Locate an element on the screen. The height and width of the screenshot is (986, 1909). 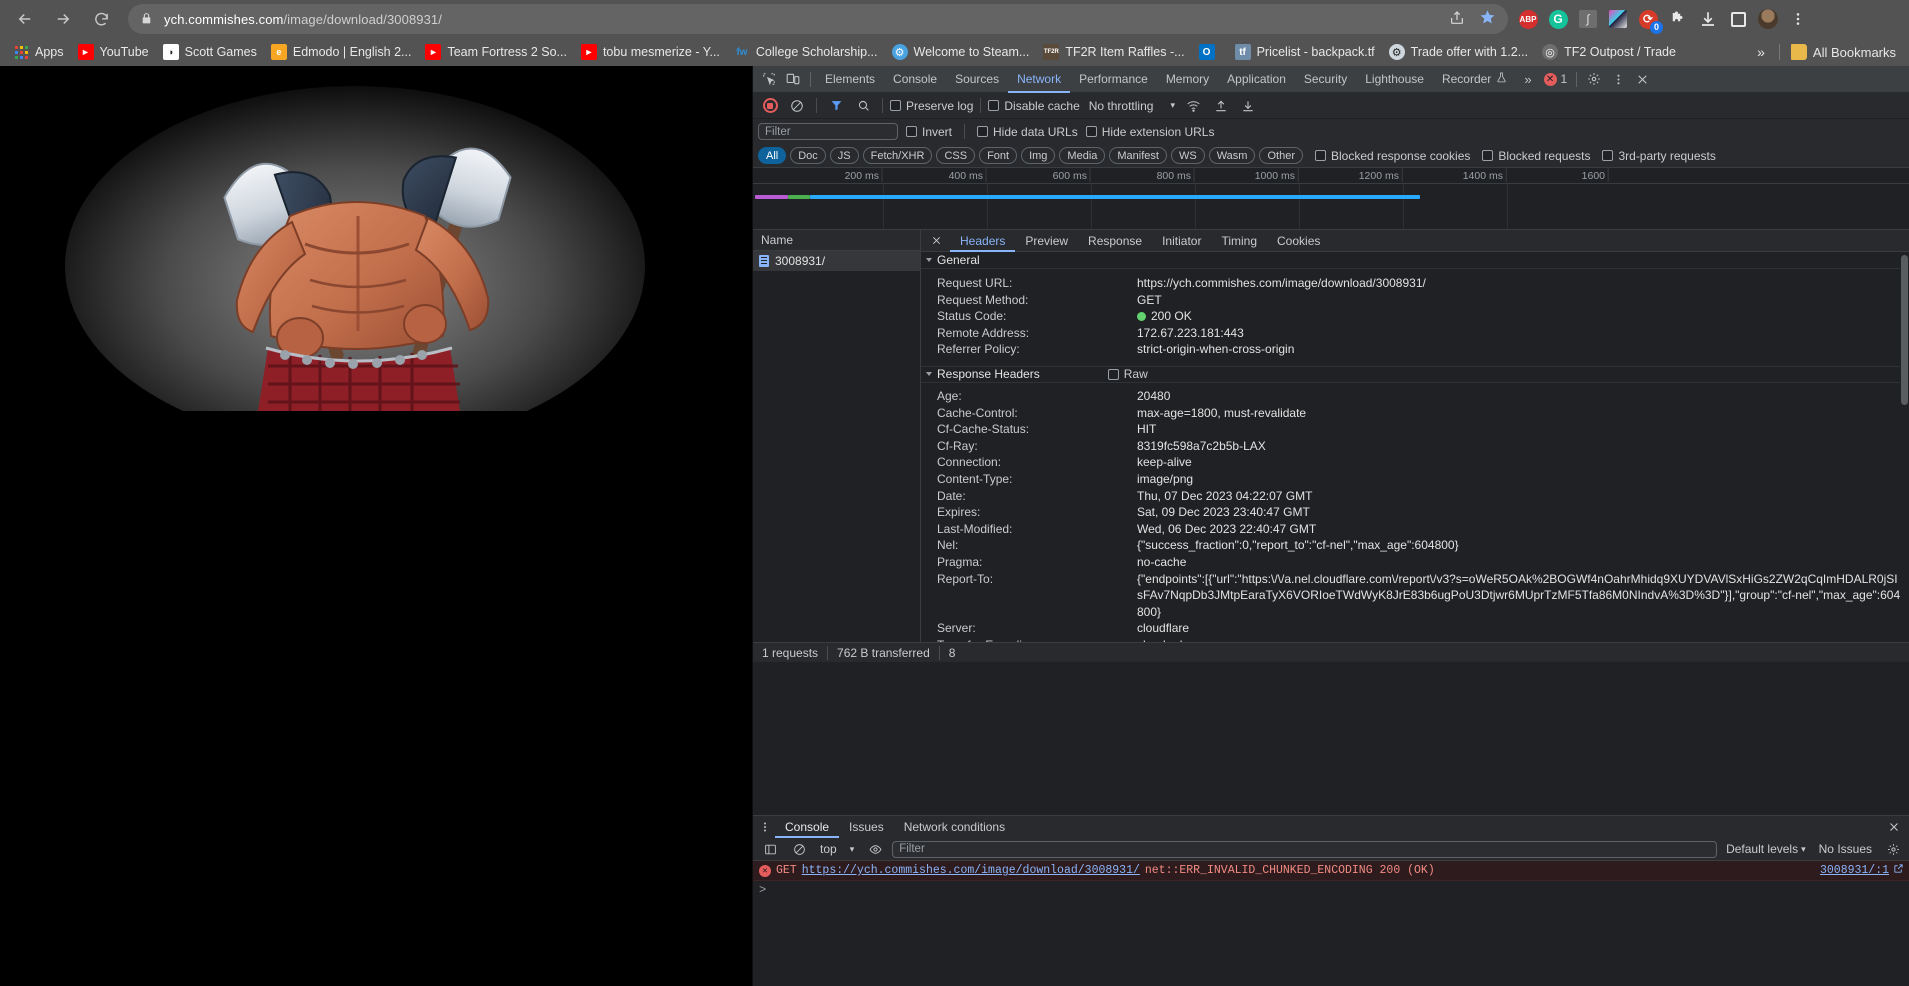
tab-network: Network is located at coordinates (1039, 79).